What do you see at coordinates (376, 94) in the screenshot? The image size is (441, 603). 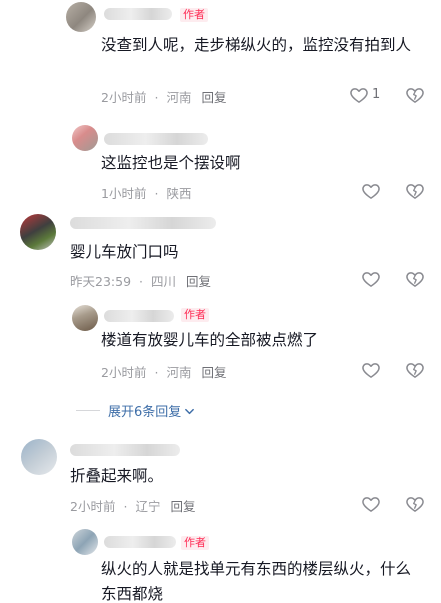 I see `like-count: 1` at bounding box center [376, 94].